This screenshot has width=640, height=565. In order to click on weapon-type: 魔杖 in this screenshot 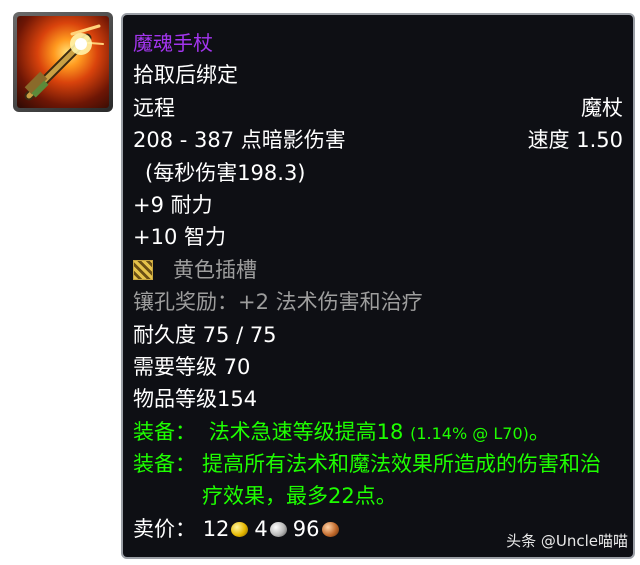, I will do `click(602, 107)`.